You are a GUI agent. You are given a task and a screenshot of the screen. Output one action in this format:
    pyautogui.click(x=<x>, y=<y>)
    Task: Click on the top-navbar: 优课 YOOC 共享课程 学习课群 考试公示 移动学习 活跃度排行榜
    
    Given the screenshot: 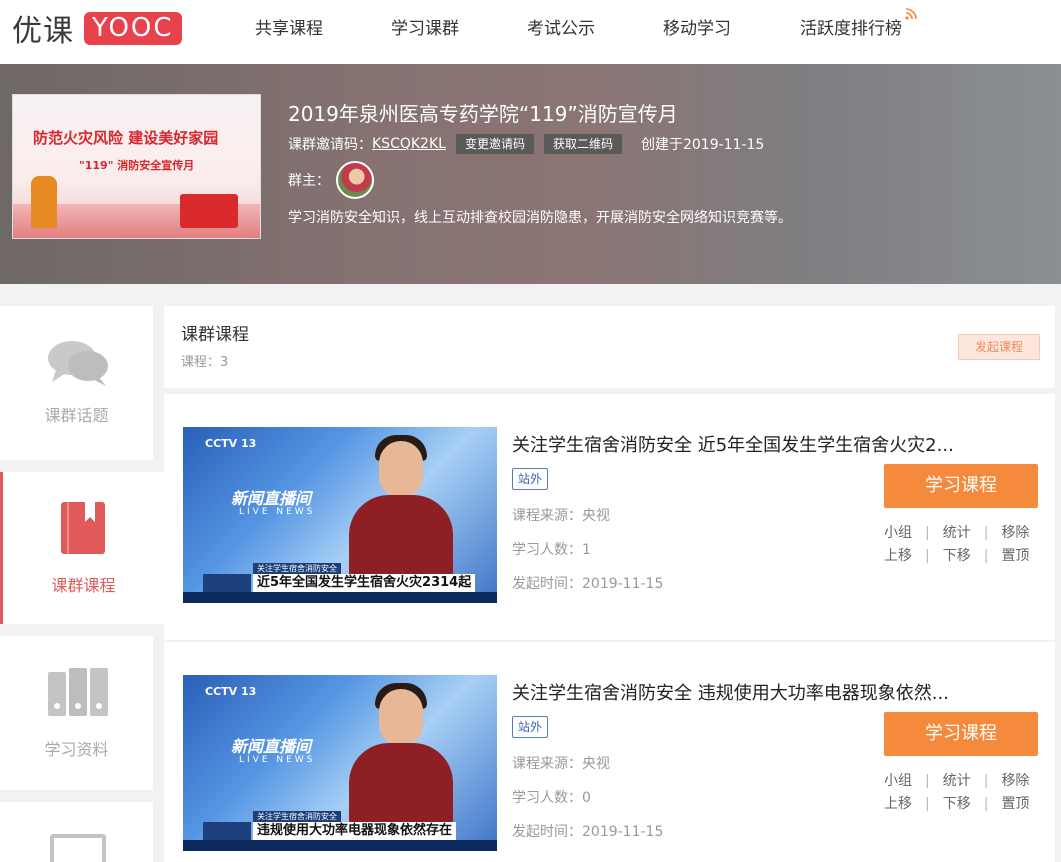 What is the action you would take?
    pyautogui.click(x=530, y=32)
    